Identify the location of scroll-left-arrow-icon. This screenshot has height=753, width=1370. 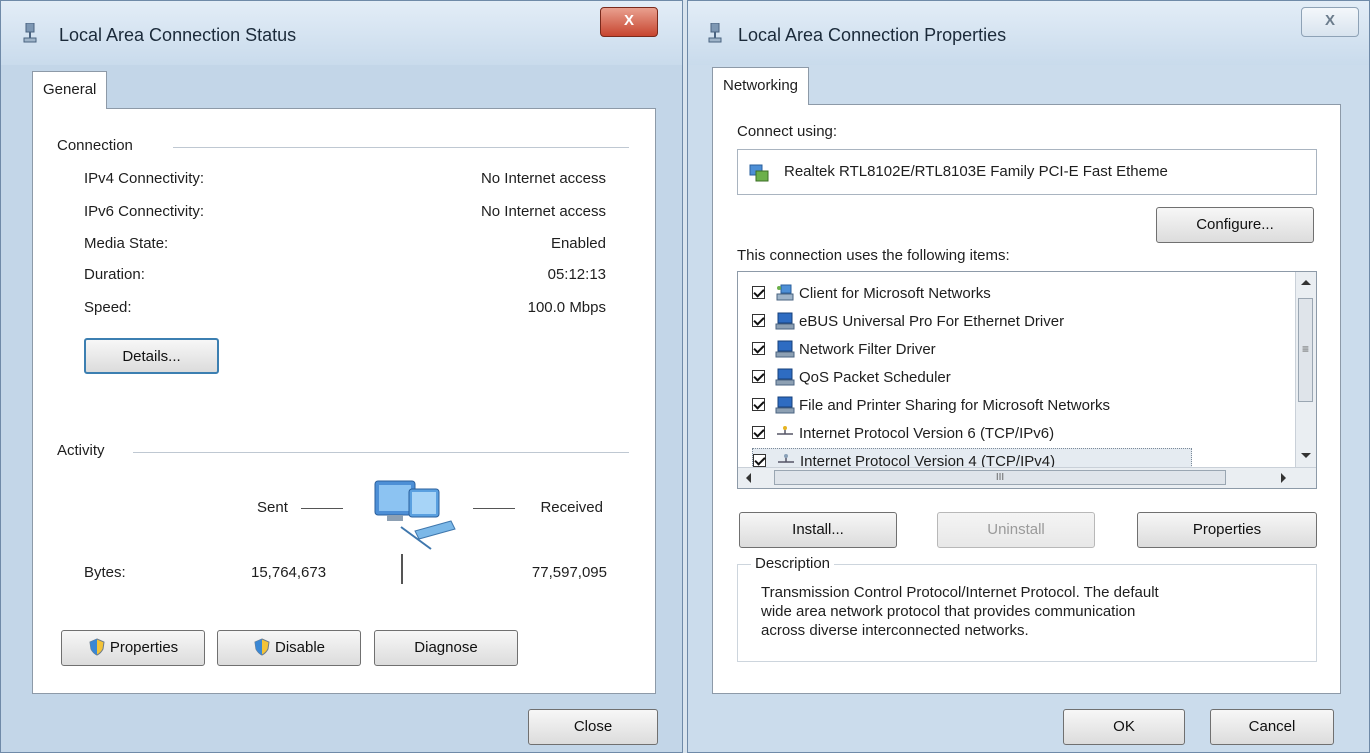
(748, 478).